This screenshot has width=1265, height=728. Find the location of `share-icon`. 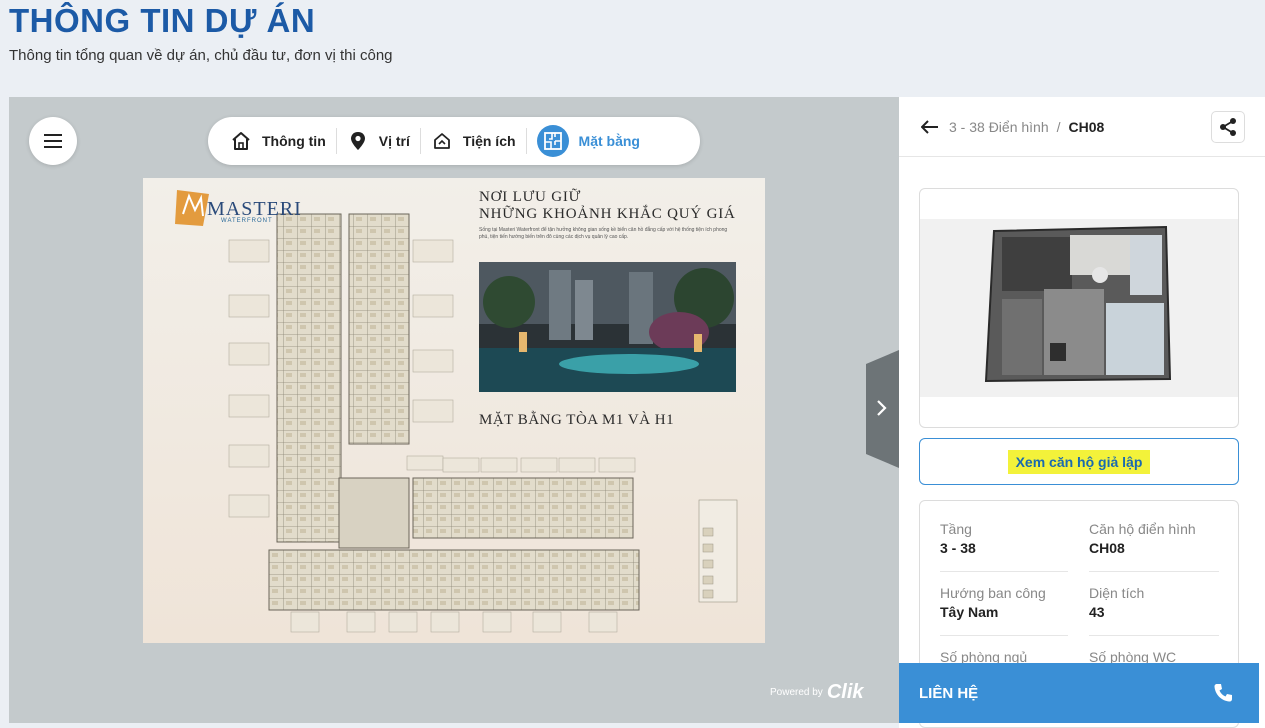

share-icon is located at coordinates (1228, 127).